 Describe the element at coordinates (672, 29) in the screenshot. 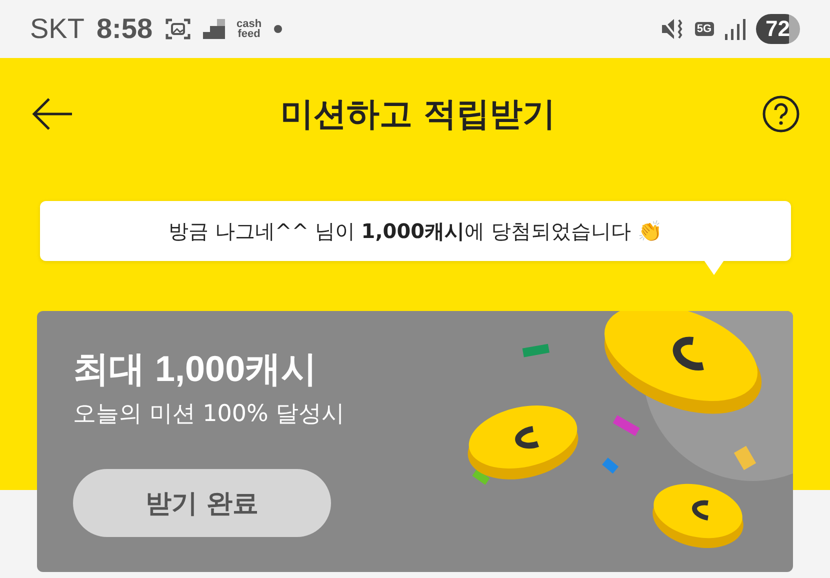

I see `mute-icon` at that location.